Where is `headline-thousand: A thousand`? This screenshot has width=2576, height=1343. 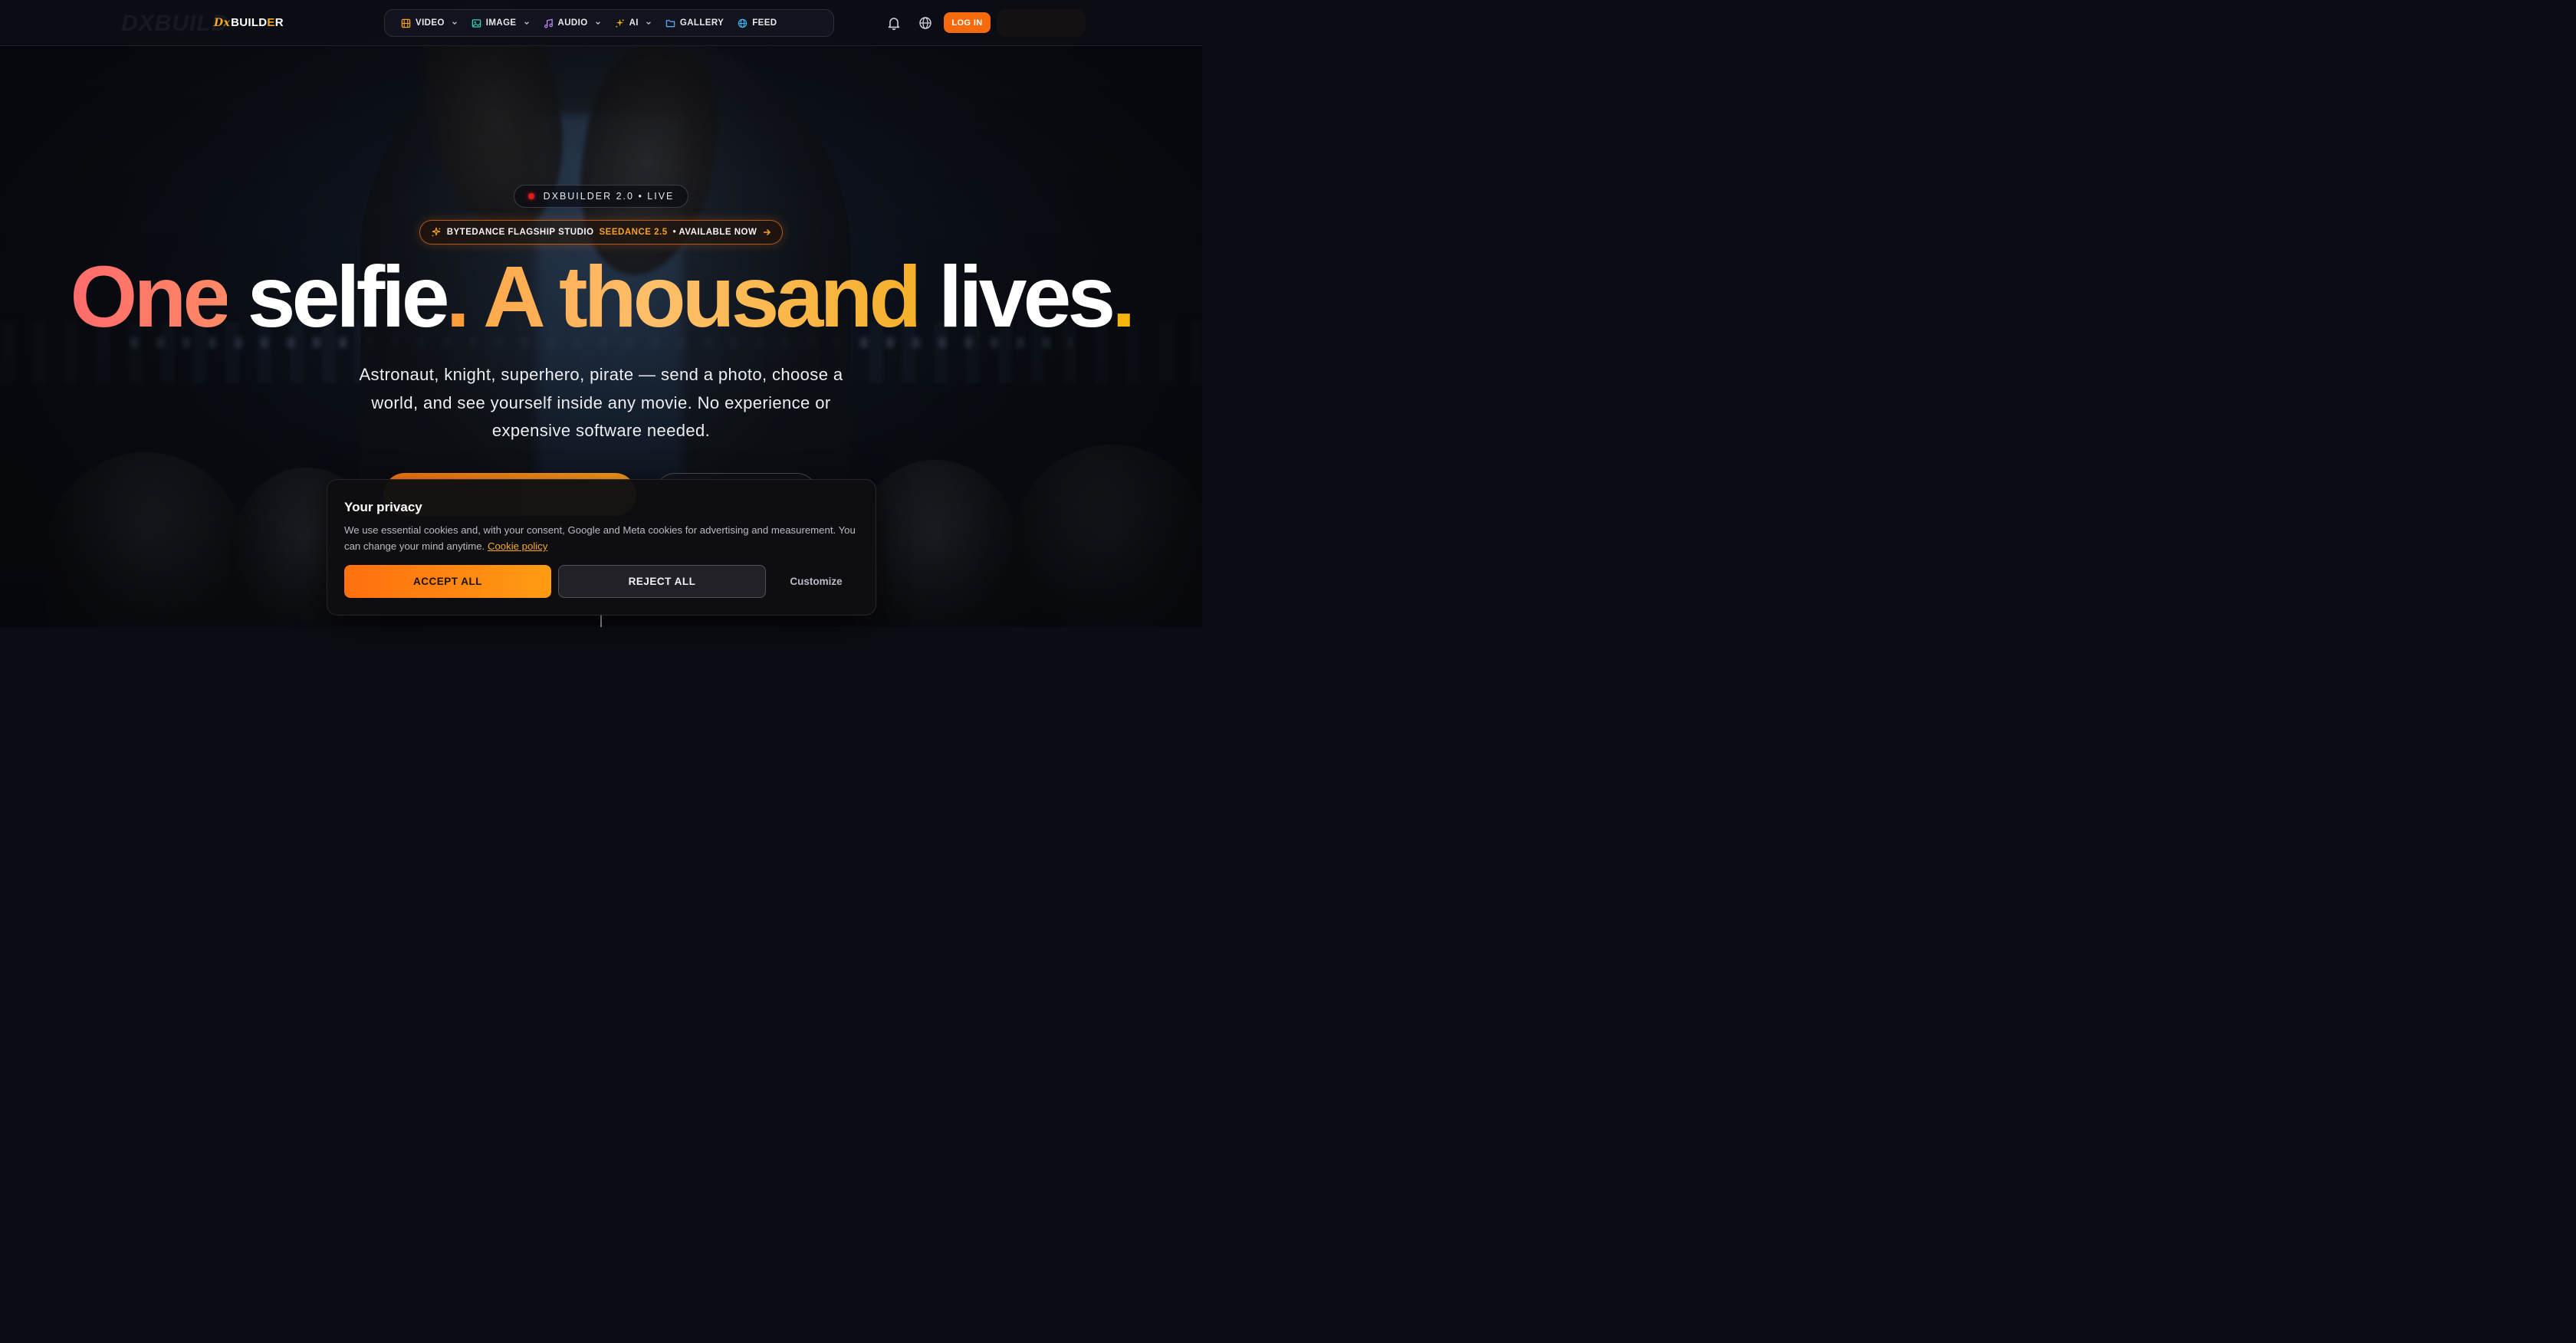
headline-thousand: A thousand is located at coordinates (703, 297).